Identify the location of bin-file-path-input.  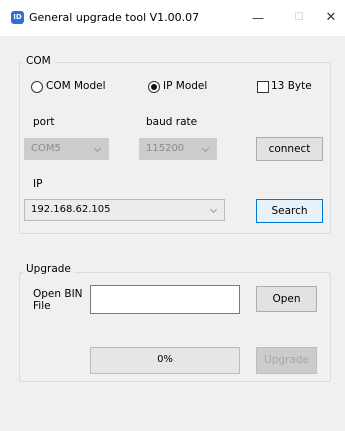
(165, 299).